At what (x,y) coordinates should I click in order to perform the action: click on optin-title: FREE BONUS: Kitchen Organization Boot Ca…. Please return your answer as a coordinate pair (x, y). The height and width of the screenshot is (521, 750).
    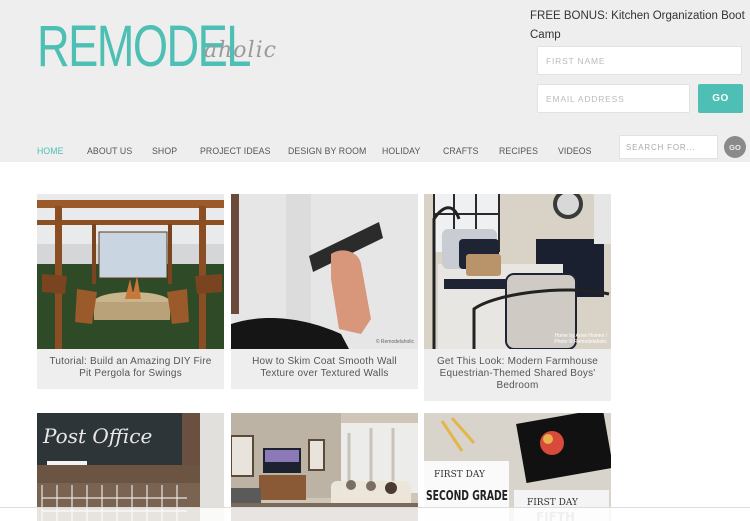
    Looking at the image, I should click on (637, 25).